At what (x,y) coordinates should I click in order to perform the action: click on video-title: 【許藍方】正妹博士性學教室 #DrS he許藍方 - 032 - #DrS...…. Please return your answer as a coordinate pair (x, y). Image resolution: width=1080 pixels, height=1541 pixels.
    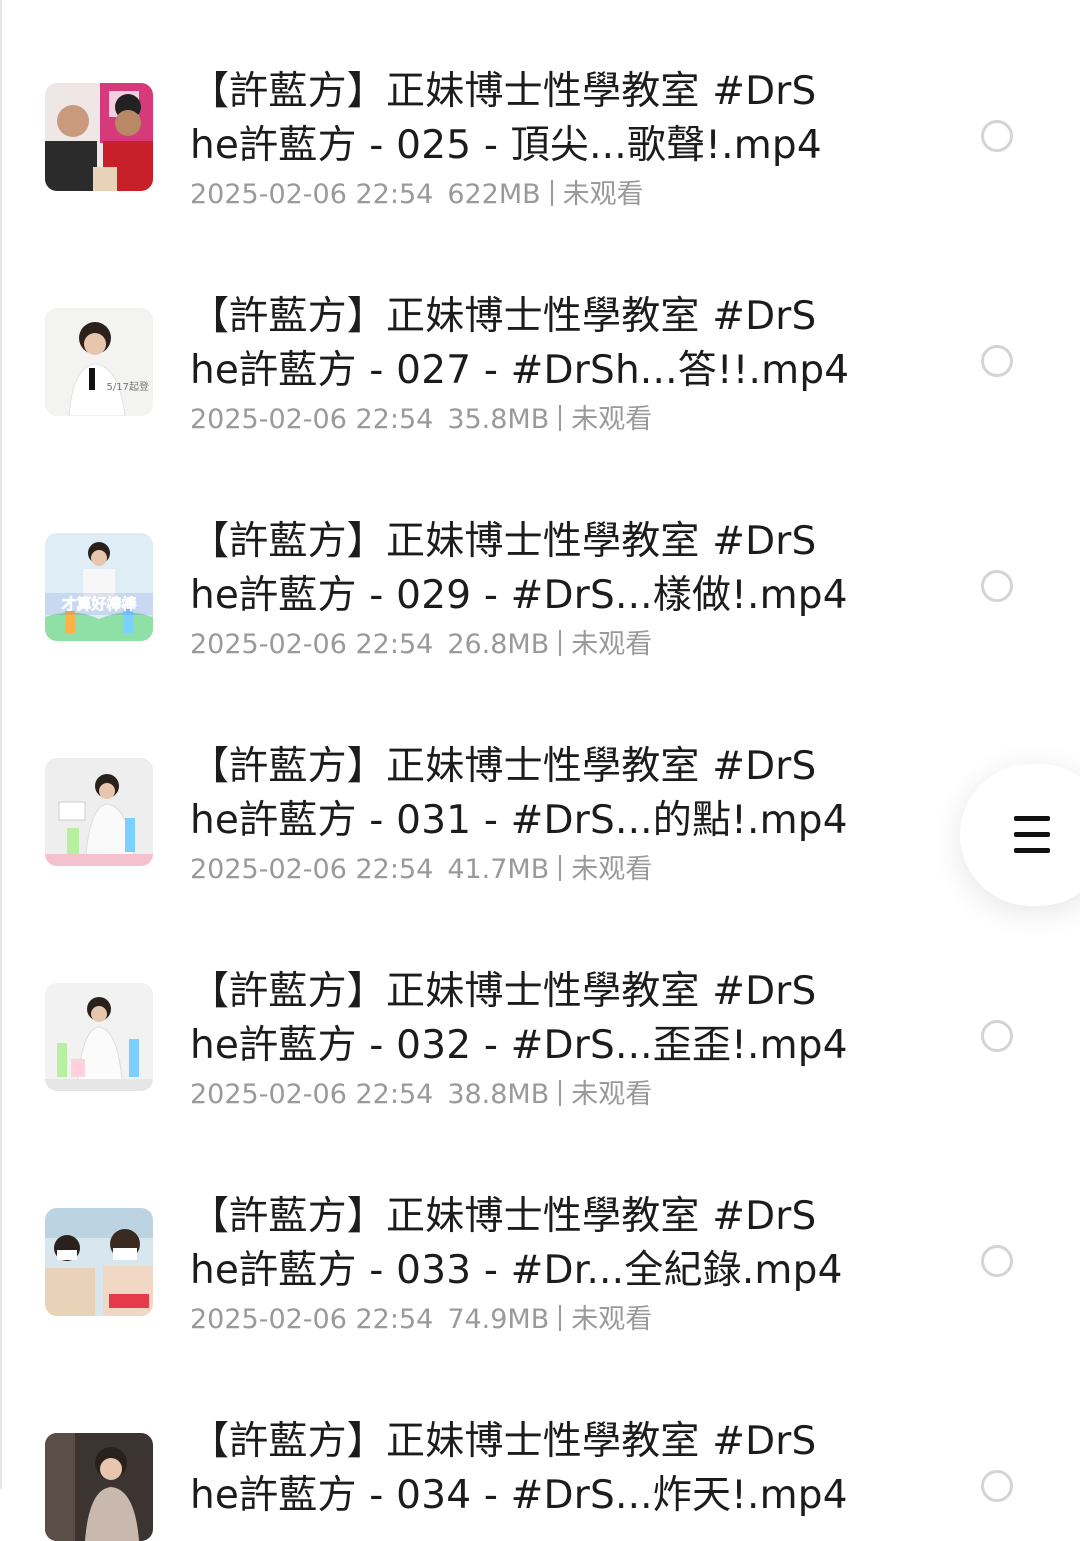
    Looking at the image, I should click on (519, 1018).